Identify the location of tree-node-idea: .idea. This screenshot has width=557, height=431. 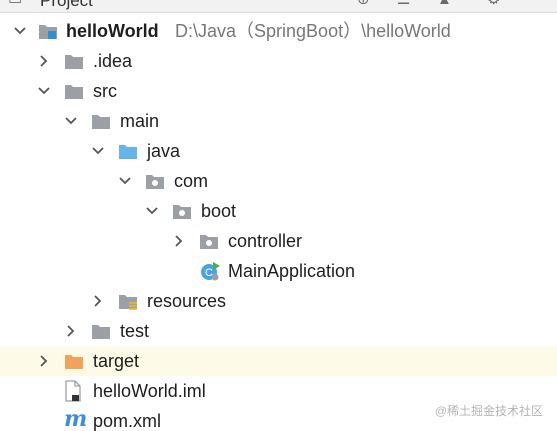
(278, 61).